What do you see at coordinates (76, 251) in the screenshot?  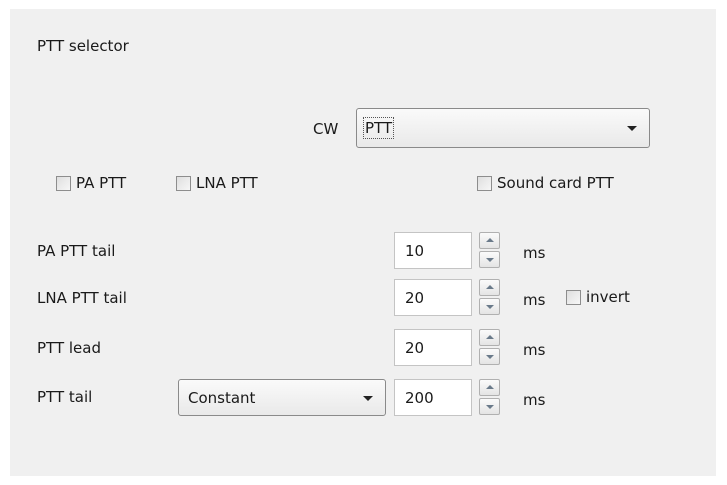 I see `pa-ptt-tail-label: PA PTT tail` at bounding box center [76, 251].